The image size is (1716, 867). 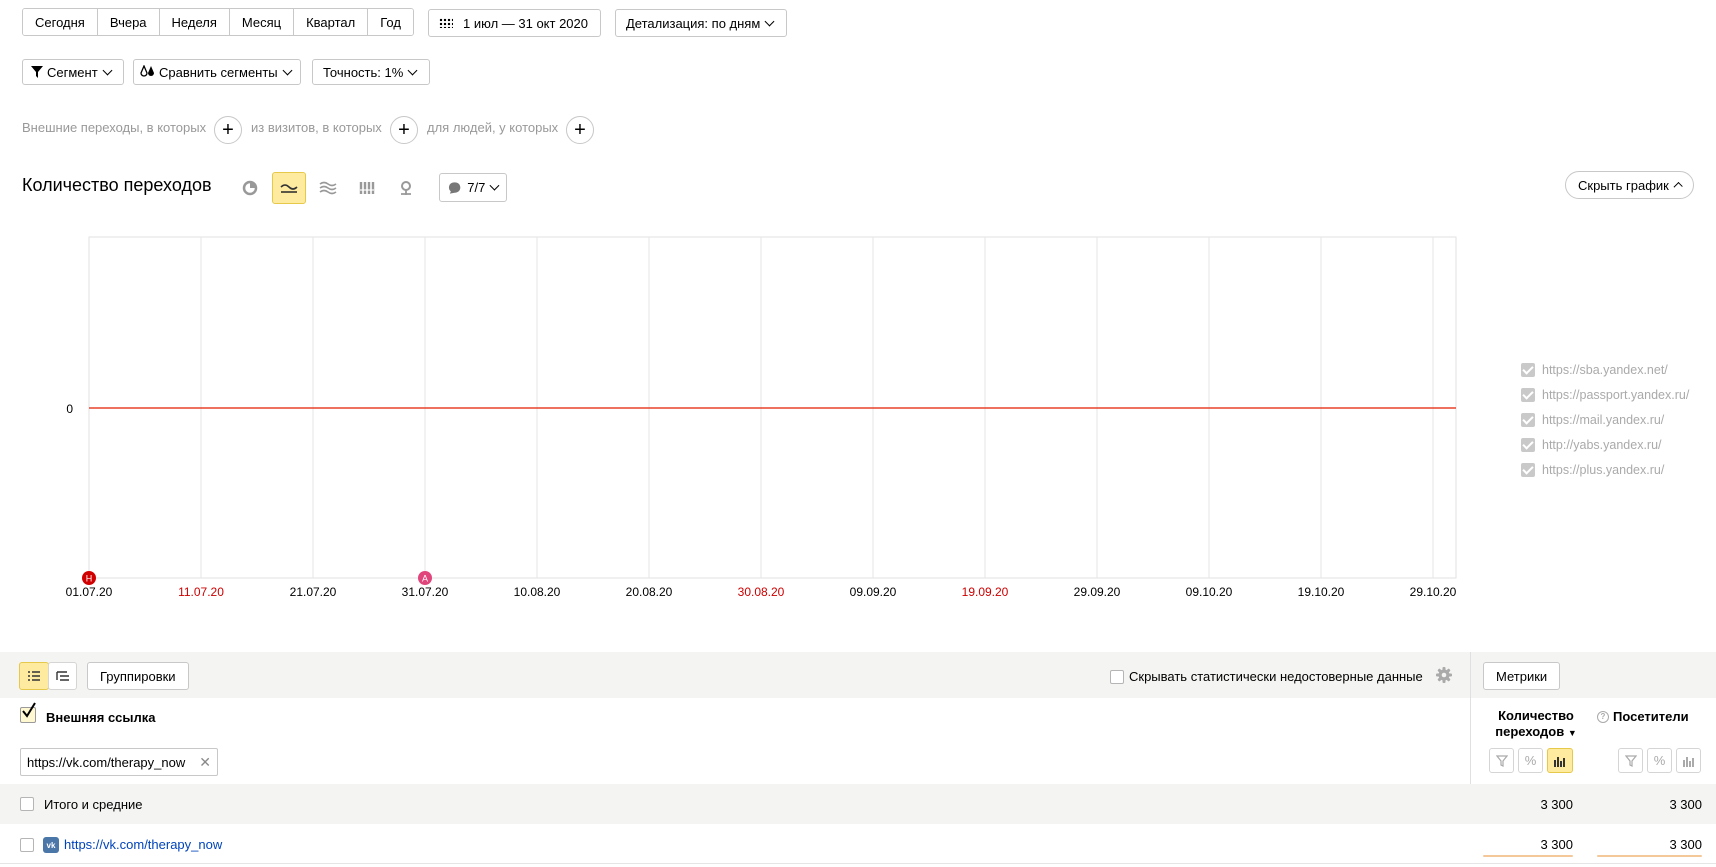 I want to click on list-view-button, so click(x=34, y=676).